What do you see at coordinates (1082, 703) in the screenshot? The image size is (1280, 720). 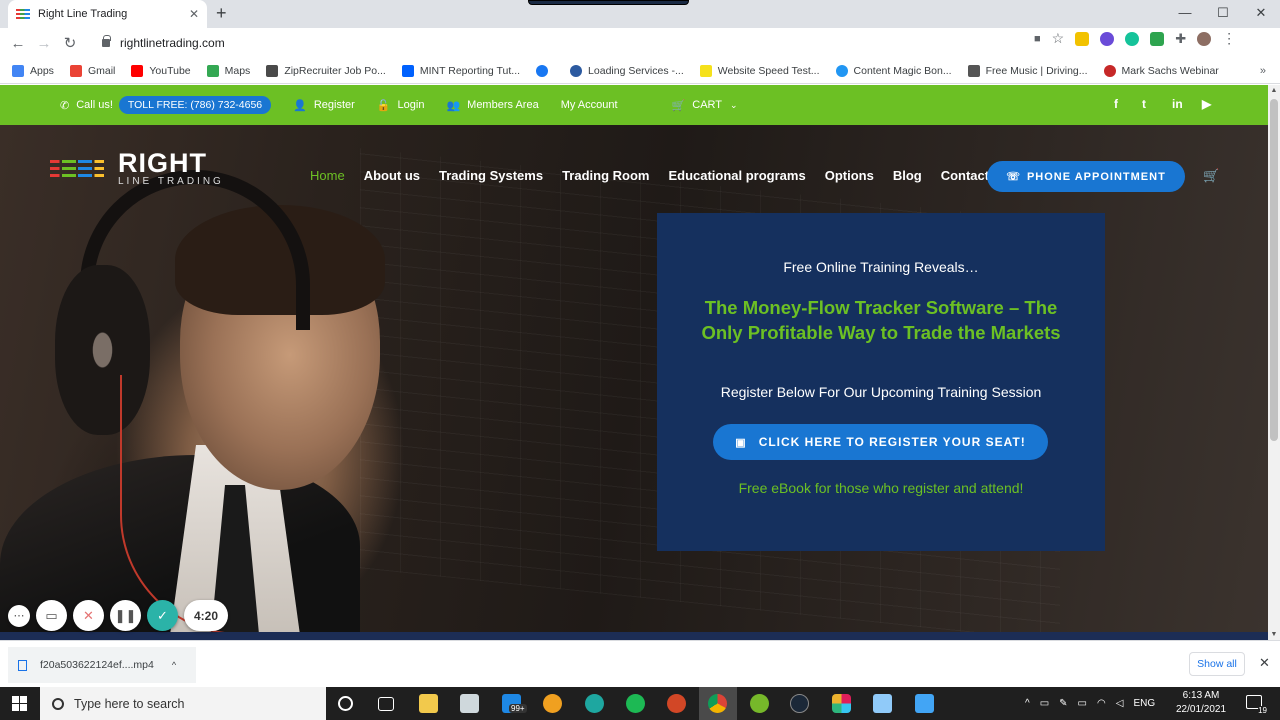 I see `battery-icon: ▭` at bounding box center [1082, 703].